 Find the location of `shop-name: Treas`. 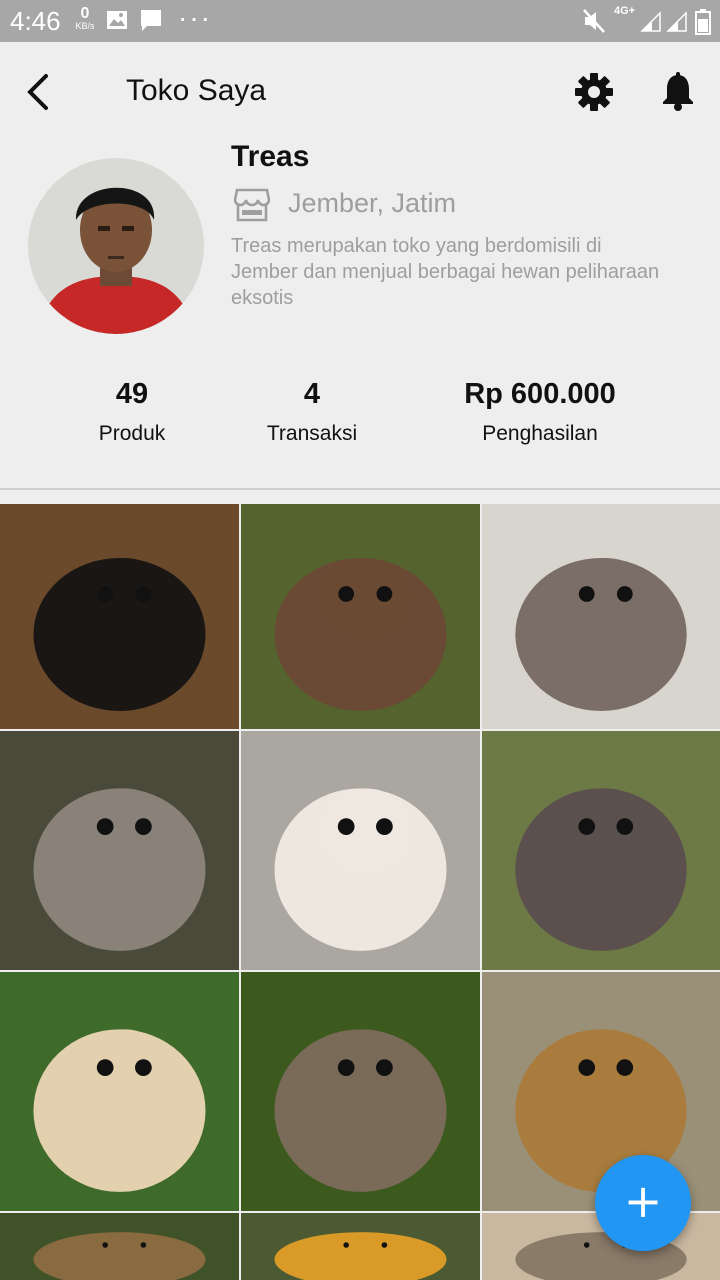

shop-name: Treas is located at coordinates (270, 156).